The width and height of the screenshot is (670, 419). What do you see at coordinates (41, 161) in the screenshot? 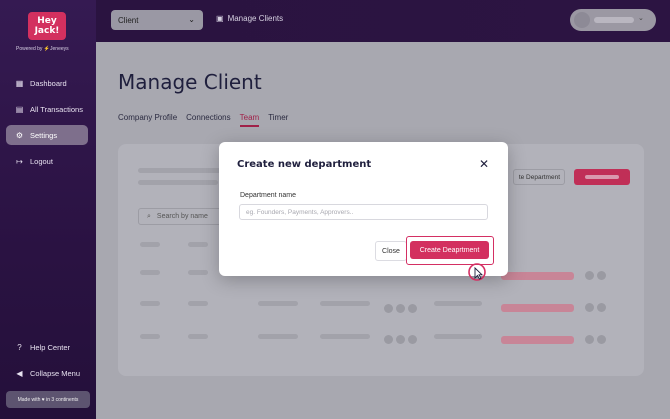
I see `sidebar-item-label: Logout` at bounding box center [41, 161].